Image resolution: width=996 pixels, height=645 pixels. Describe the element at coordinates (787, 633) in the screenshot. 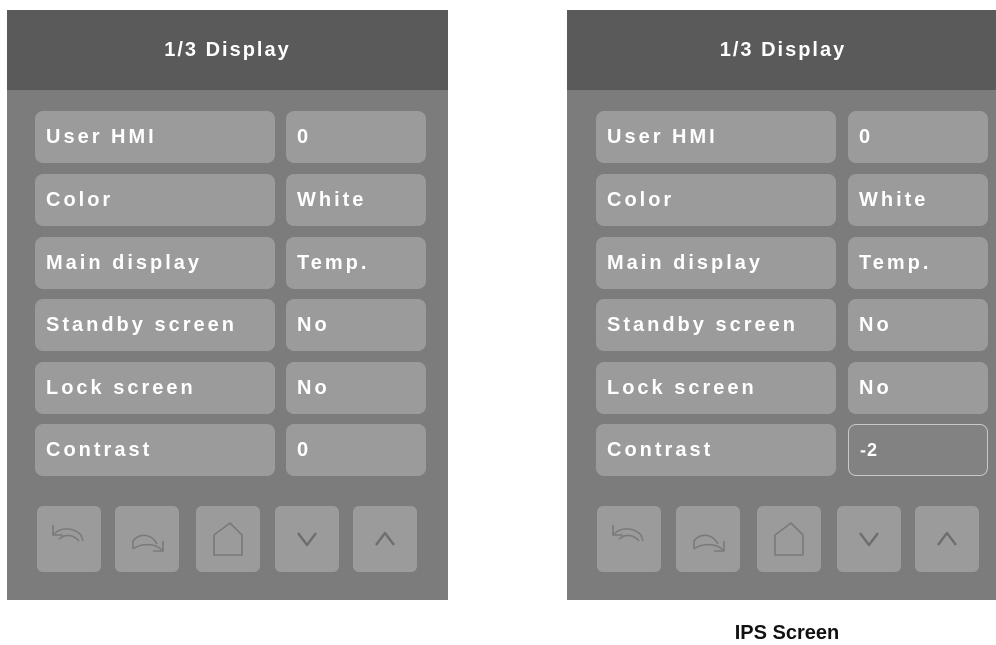

I see `screen-caption: IPS Screen` at that location.